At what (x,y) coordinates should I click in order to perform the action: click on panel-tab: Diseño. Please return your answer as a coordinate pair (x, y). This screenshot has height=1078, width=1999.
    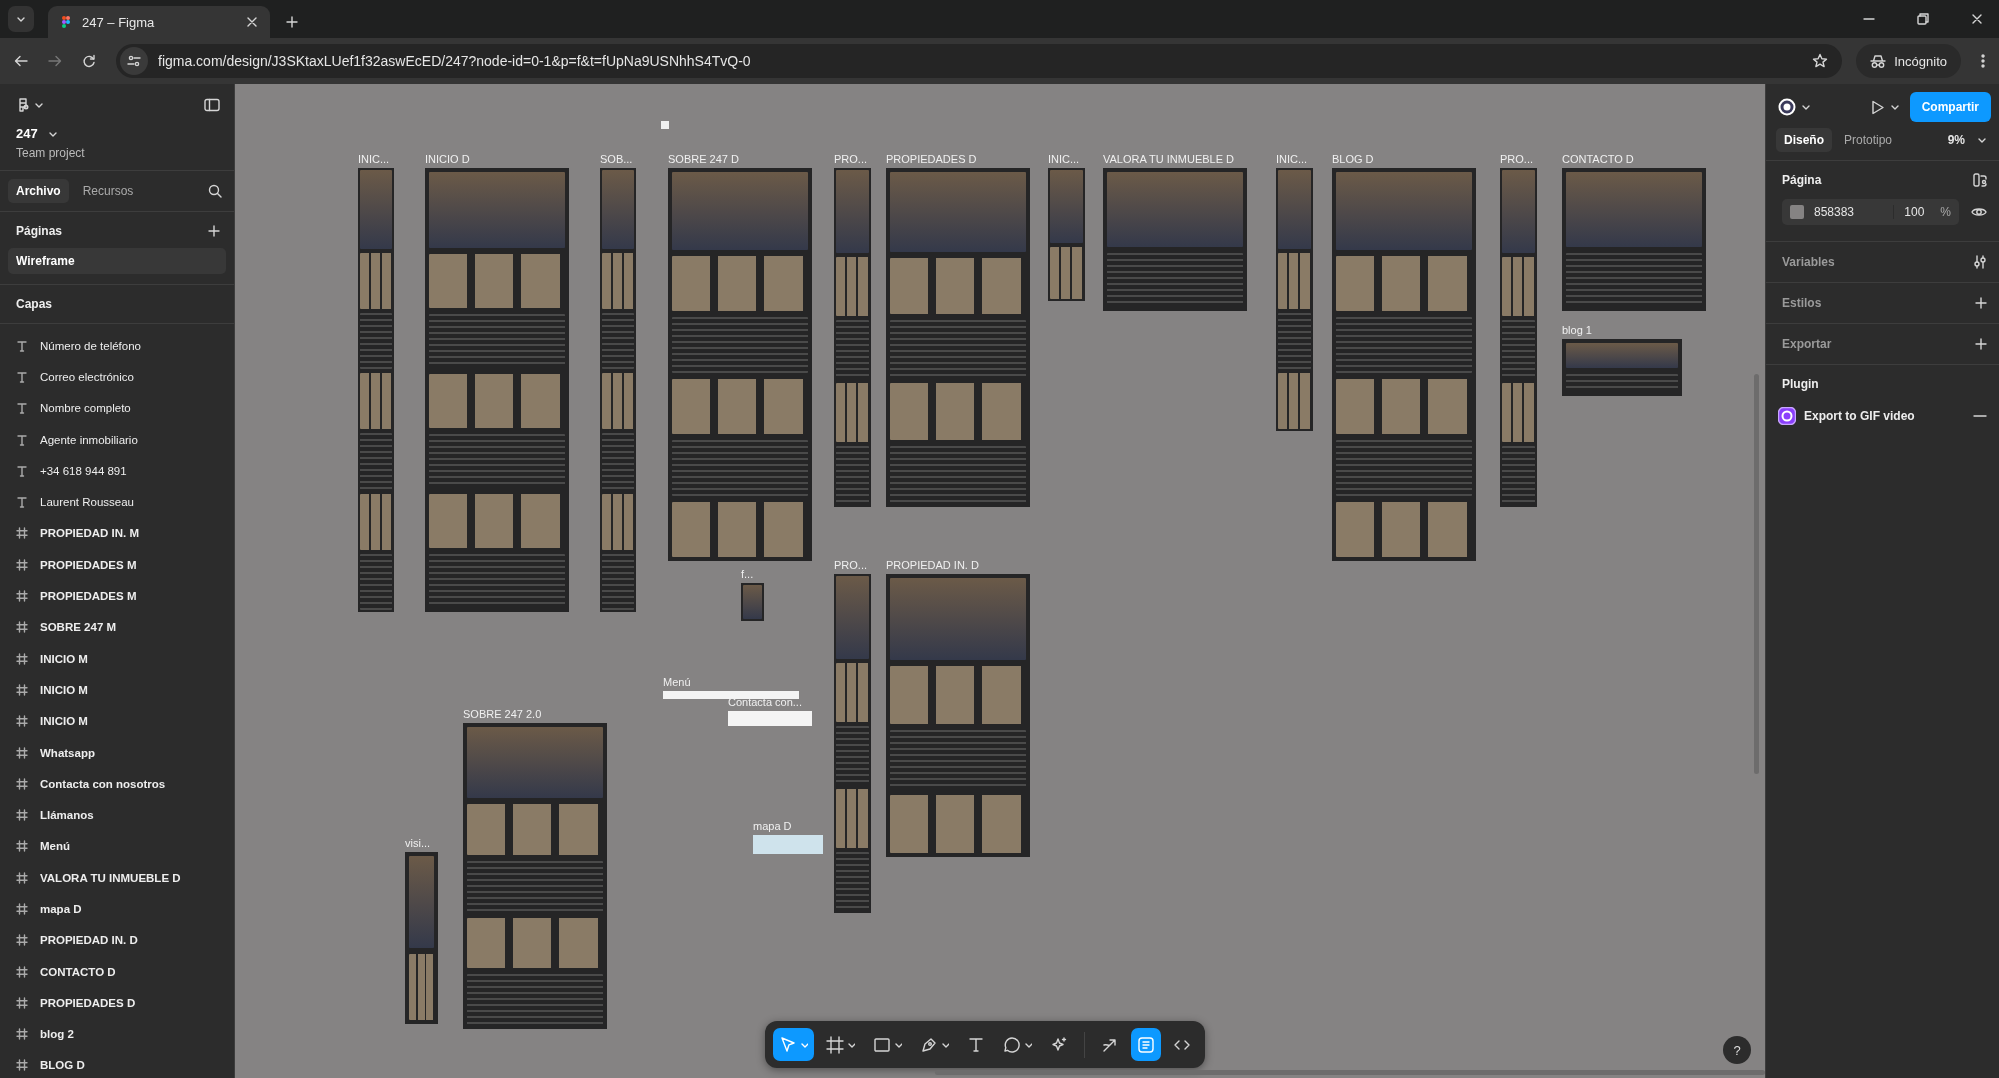
    Looking at the image, I should click on (1804, 140).